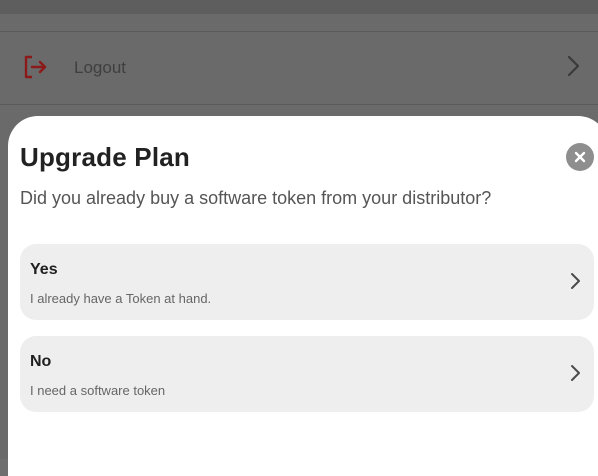  Describe the element at coordinates (121, 298) in the screenshot. I see `option-subtitle: I already have a Token at hand.` at that location.